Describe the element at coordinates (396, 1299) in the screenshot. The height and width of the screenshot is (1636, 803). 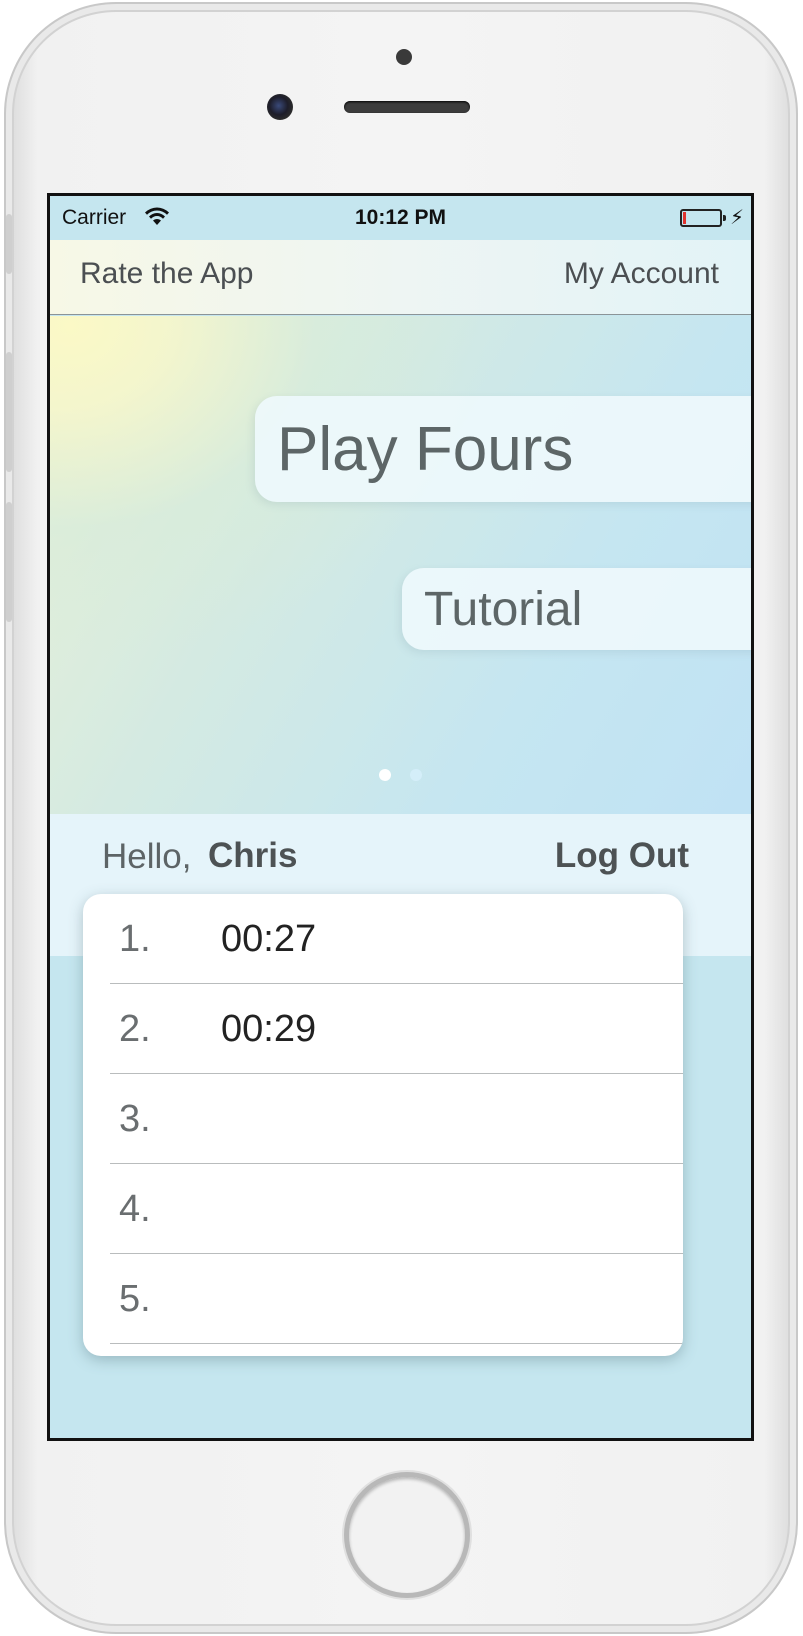
I see `score-row: 5.` at that location.